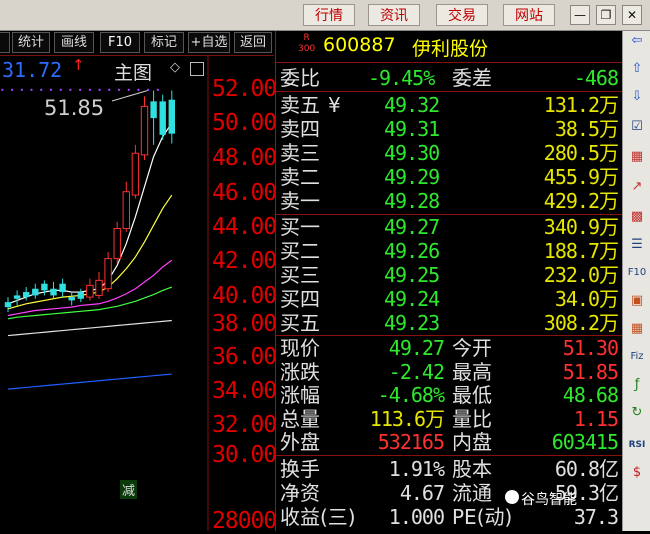 This screenshot has width=650, height=534. I want to click on f10-icon: F10, so click(637, 273).